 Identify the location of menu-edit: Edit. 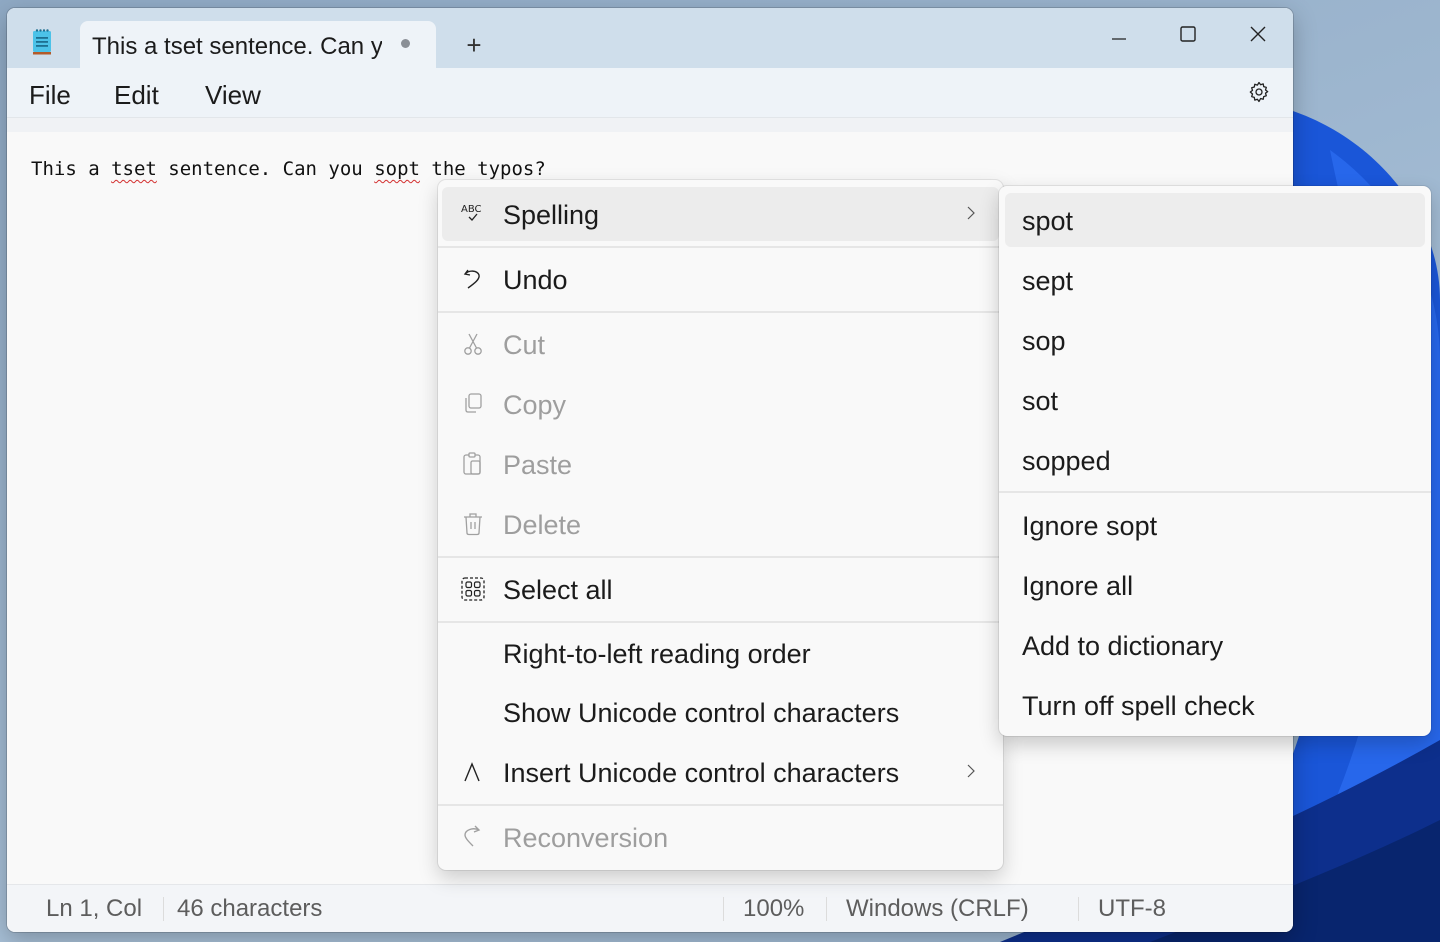
(136, 95).